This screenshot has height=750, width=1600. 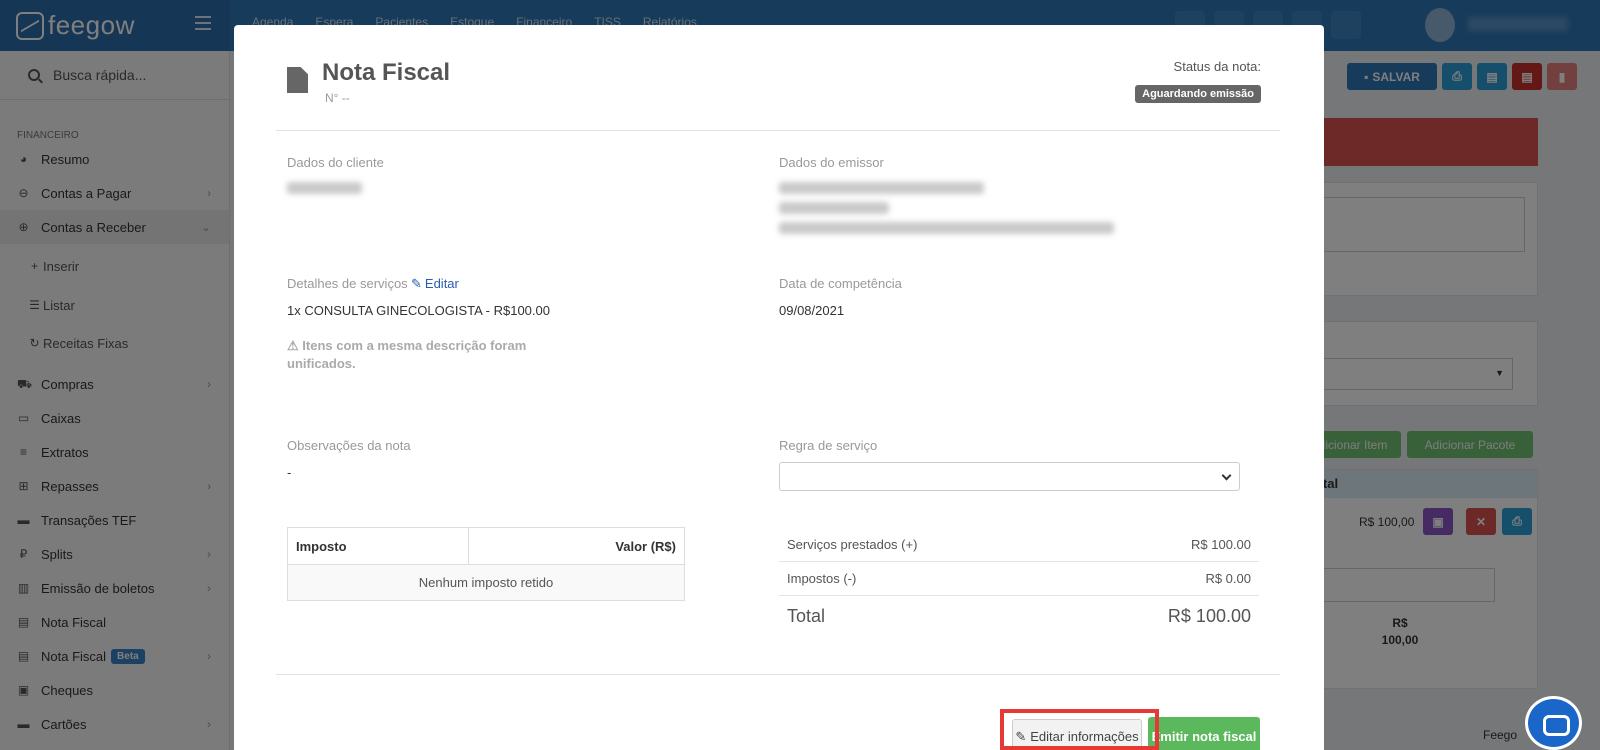 What do you see at coordinates (1204, 733) in the screenshot?
I see `emit-invoice-button: Emitir nota fiscal` at bounding box center [1204, 733].